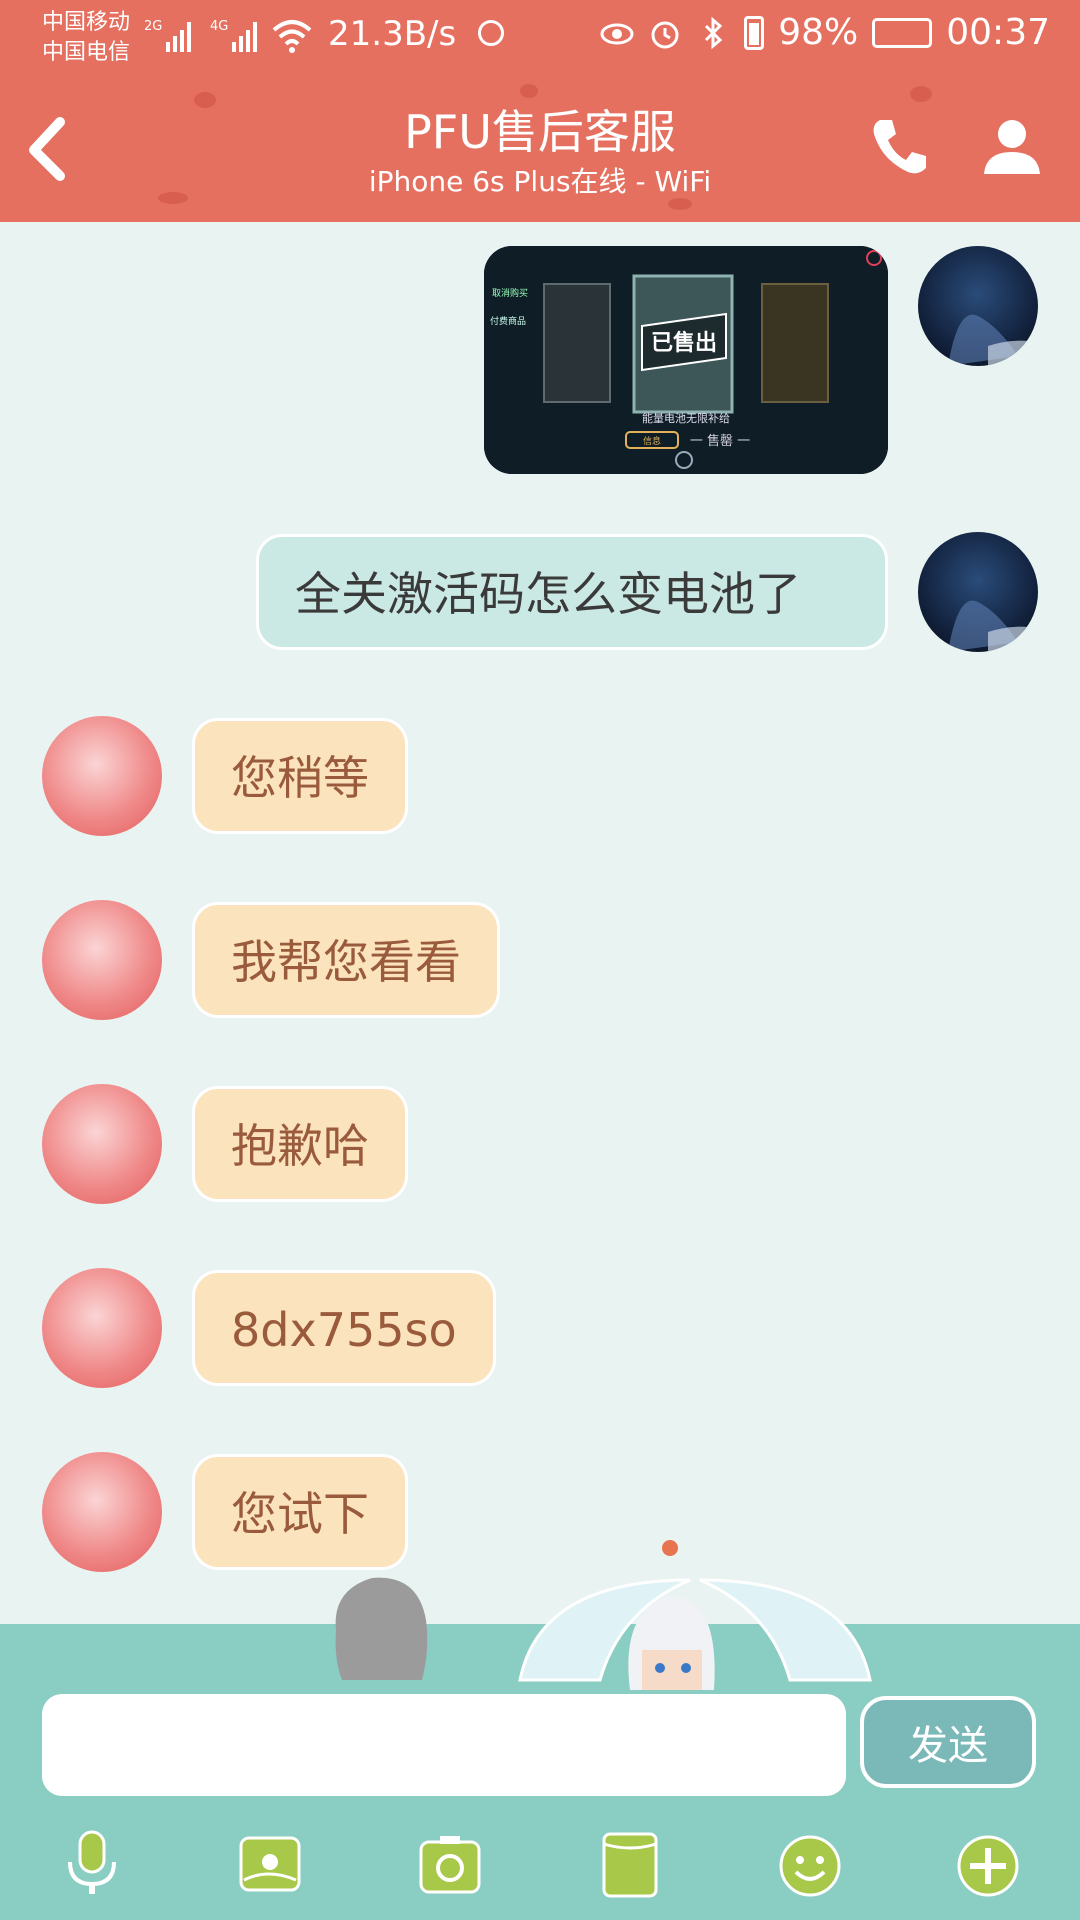  What do you see at coordinates (754, 32) in the screenshot?
I see `battery-icon` at bounding box center [754, 32].